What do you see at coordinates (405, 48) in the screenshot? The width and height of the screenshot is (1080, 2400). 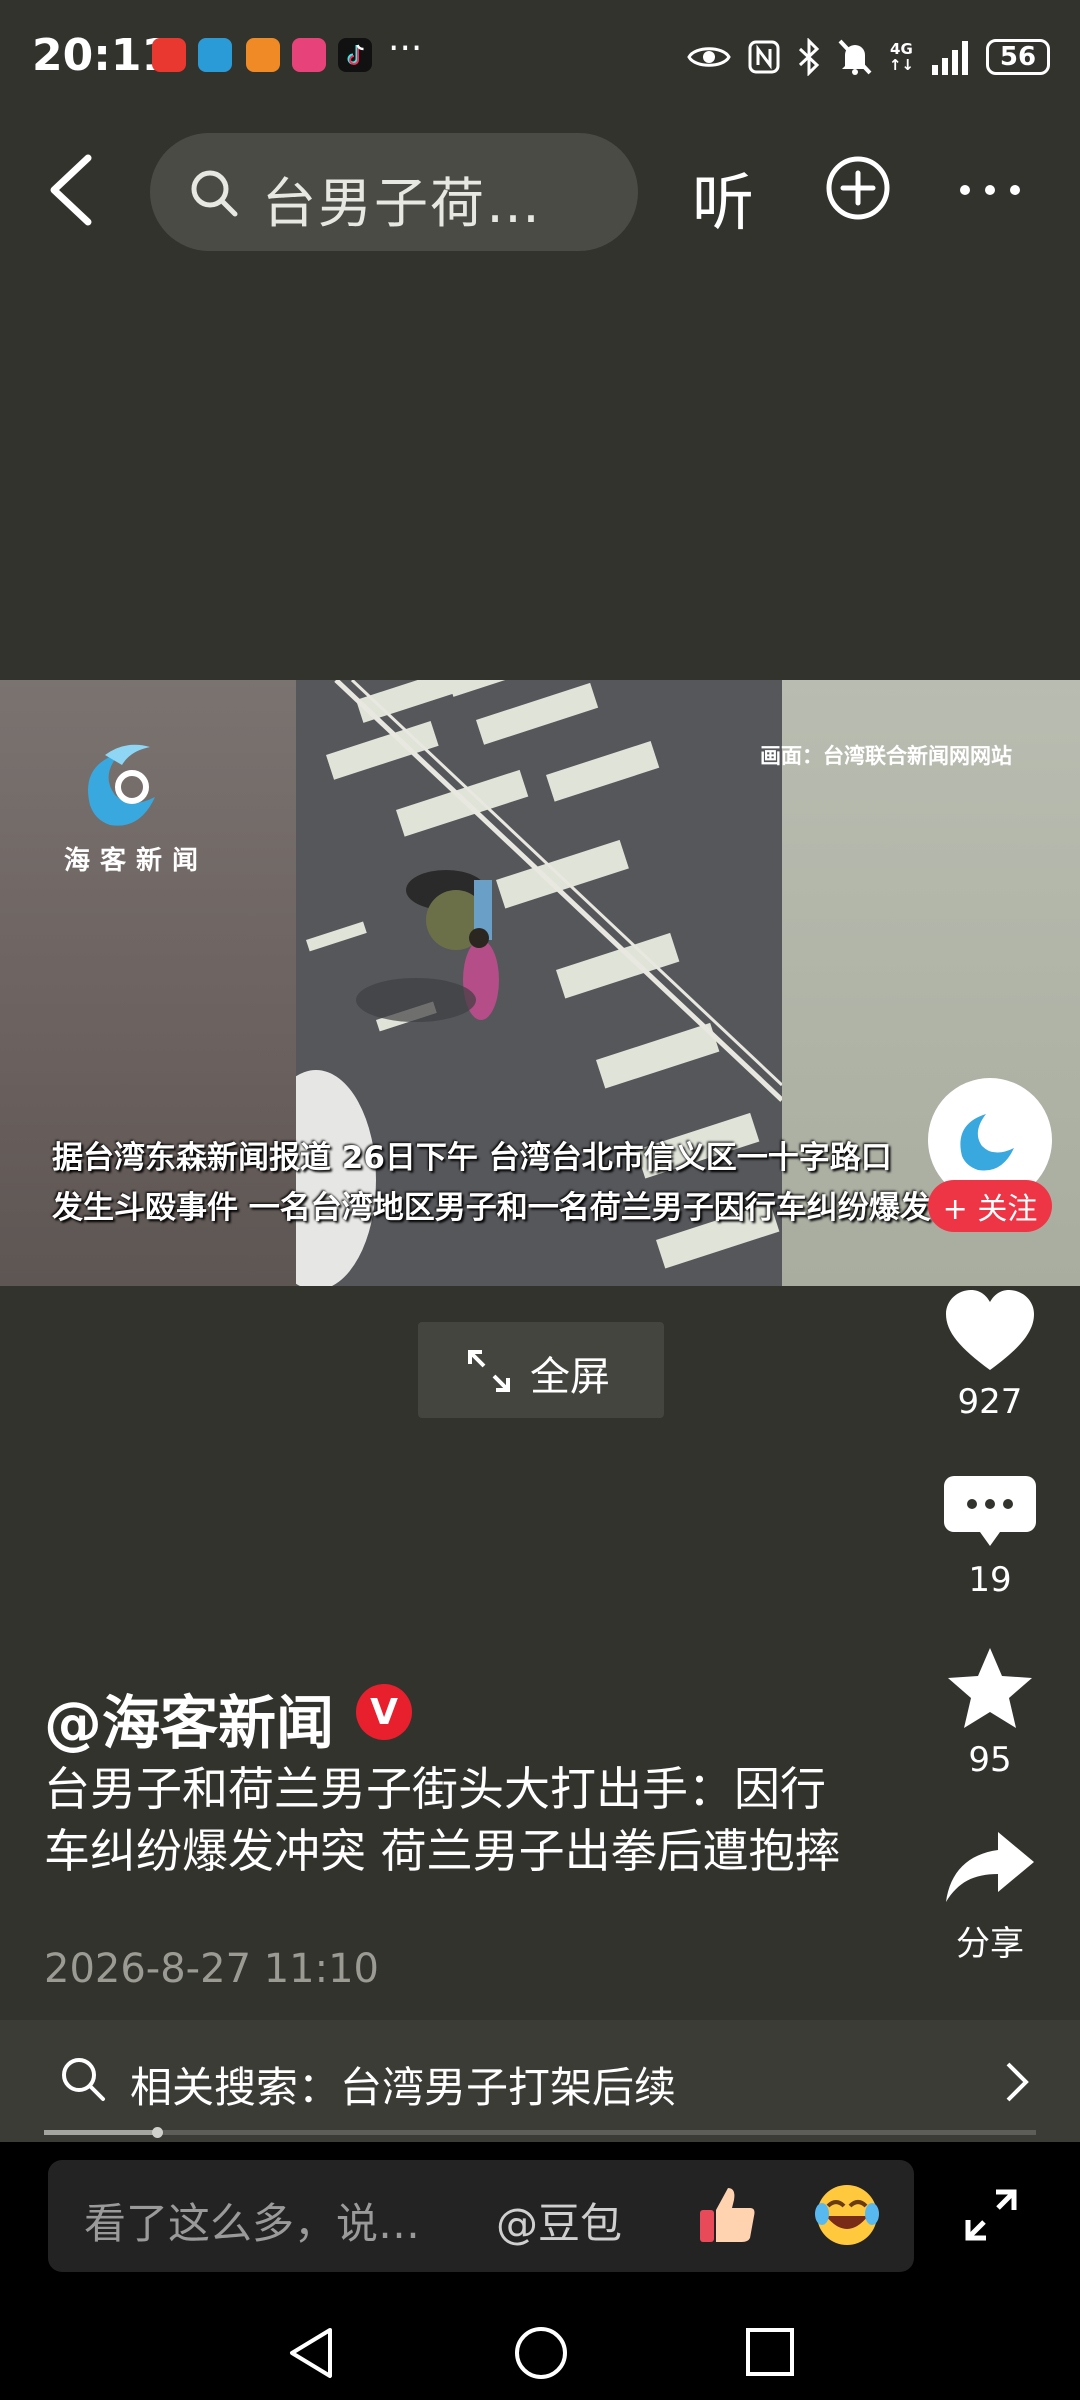 I see `more-notifications-icon: ···` at bounding box center [405, 48].